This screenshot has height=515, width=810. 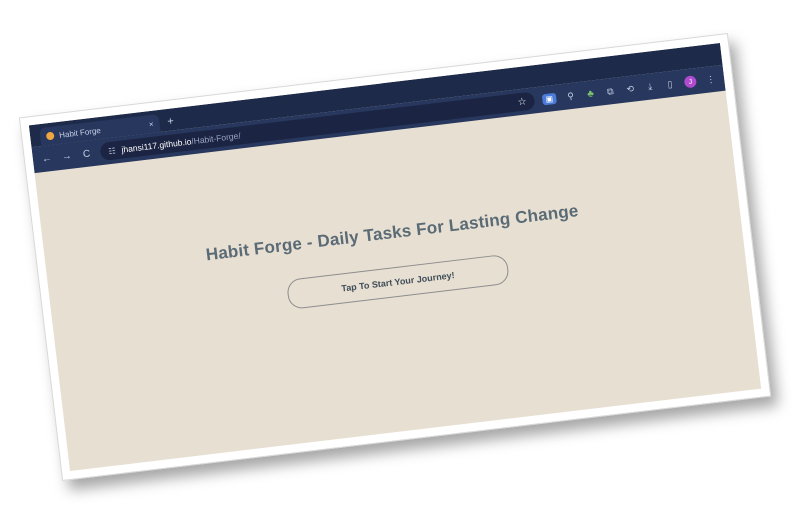 What do you see at coordinates (50, 136) in the screenshot?
I see `favicon-icon` at bounding box center [50, 136].